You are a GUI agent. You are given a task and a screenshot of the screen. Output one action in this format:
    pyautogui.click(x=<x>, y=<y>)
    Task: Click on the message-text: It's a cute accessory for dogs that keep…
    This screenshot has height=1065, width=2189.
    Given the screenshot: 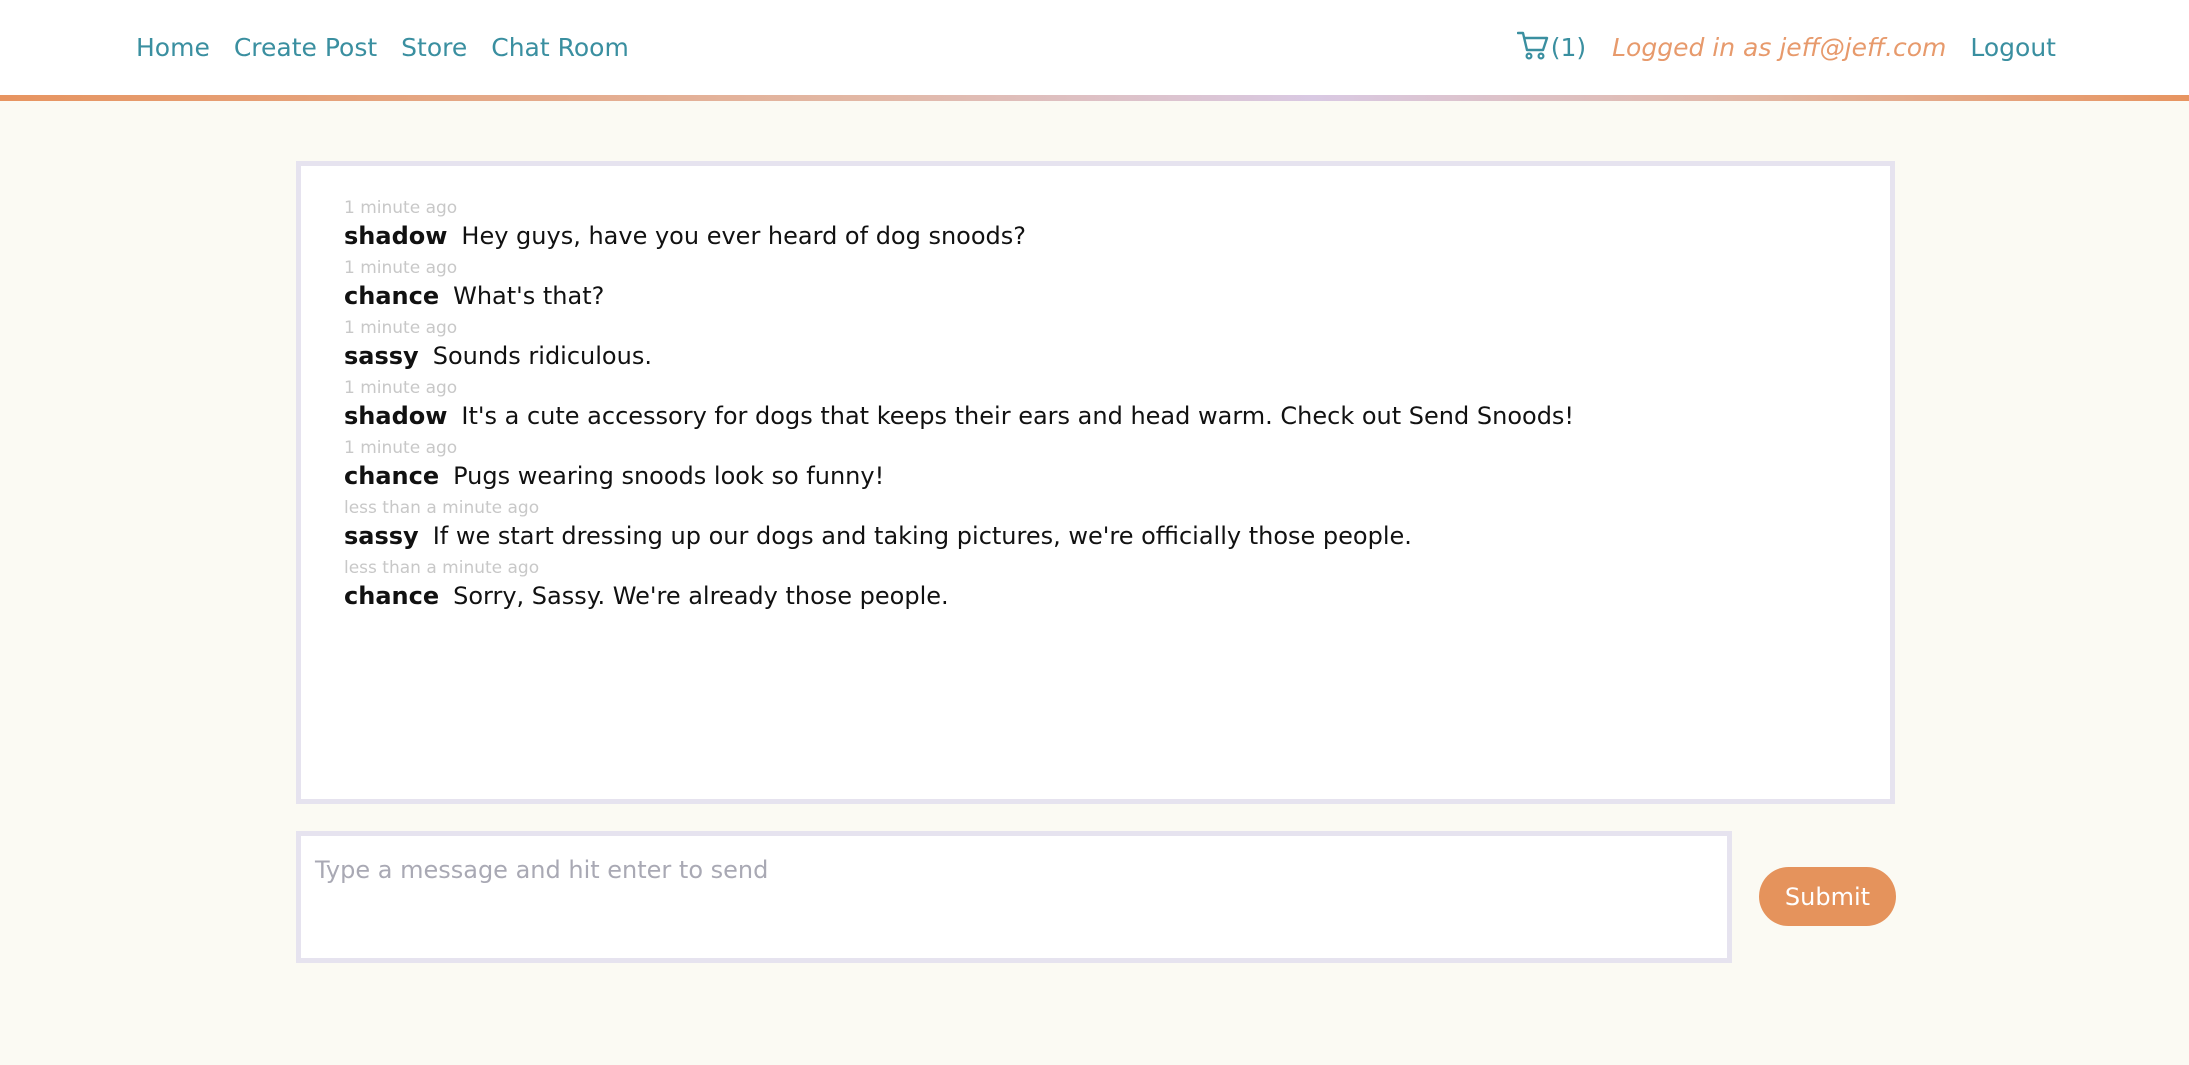 What is the action you would take?
    pyautogui.click(x=1018, y=416)
    